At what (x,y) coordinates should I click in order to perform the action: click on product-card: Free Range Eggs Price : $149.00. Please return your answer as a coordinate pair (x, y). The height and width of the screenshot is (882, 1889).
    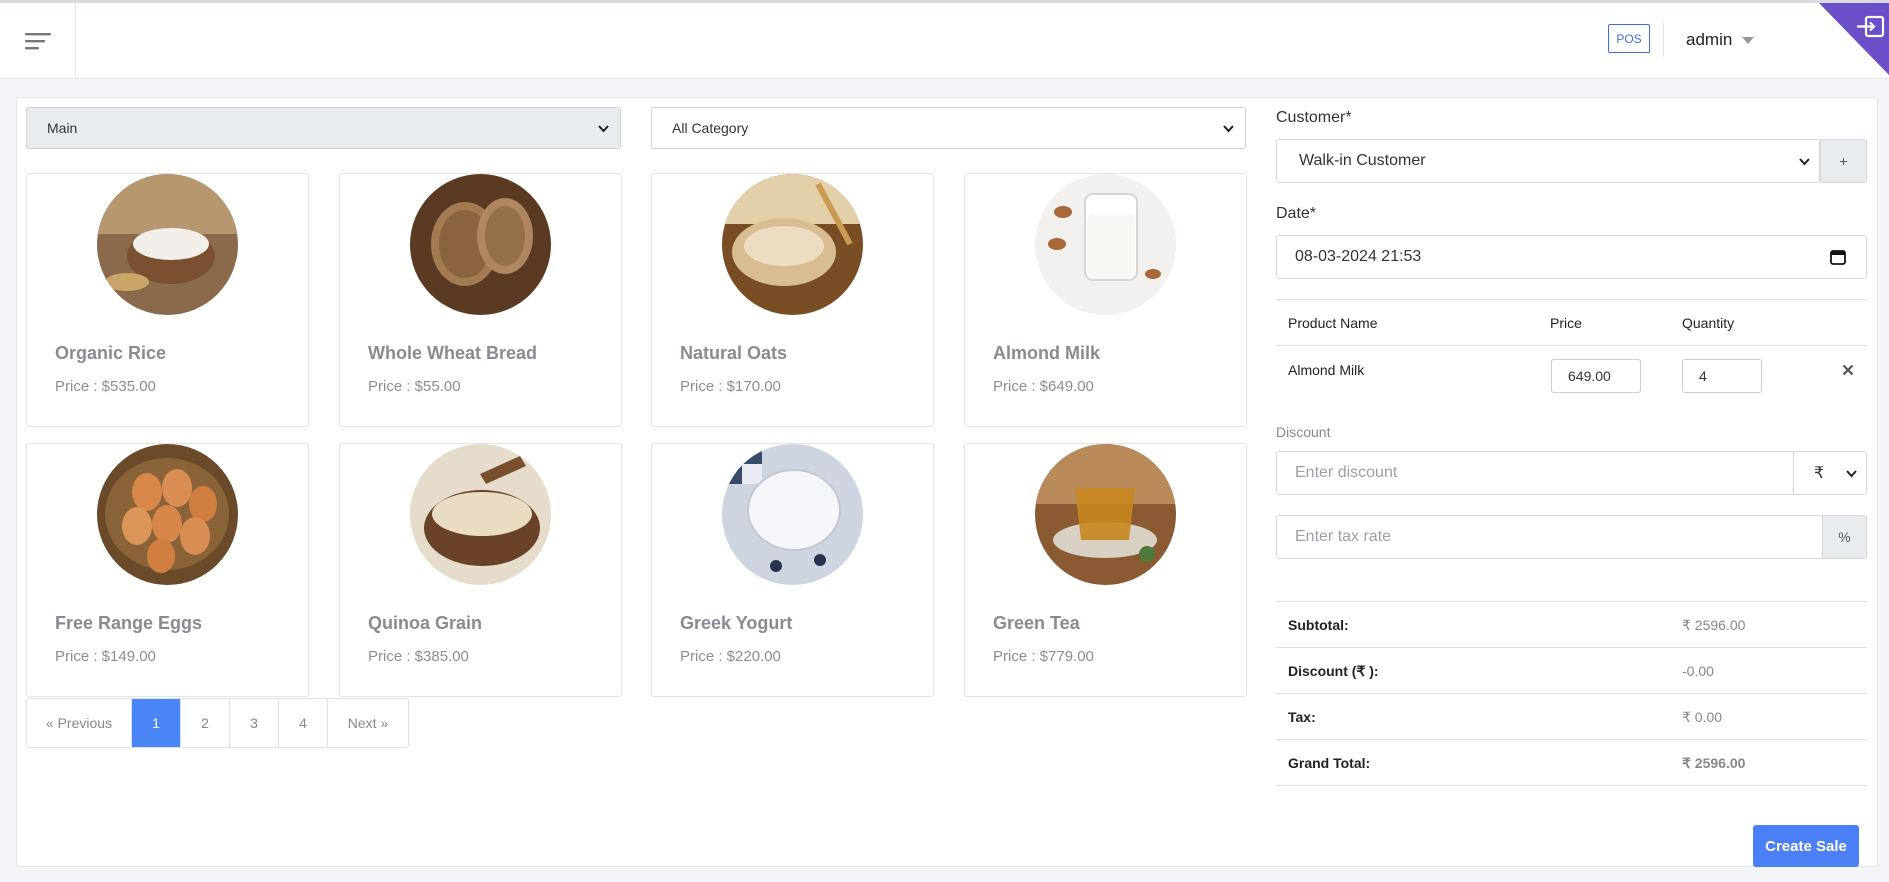
    Looking at the image, I should click on (167, 570).